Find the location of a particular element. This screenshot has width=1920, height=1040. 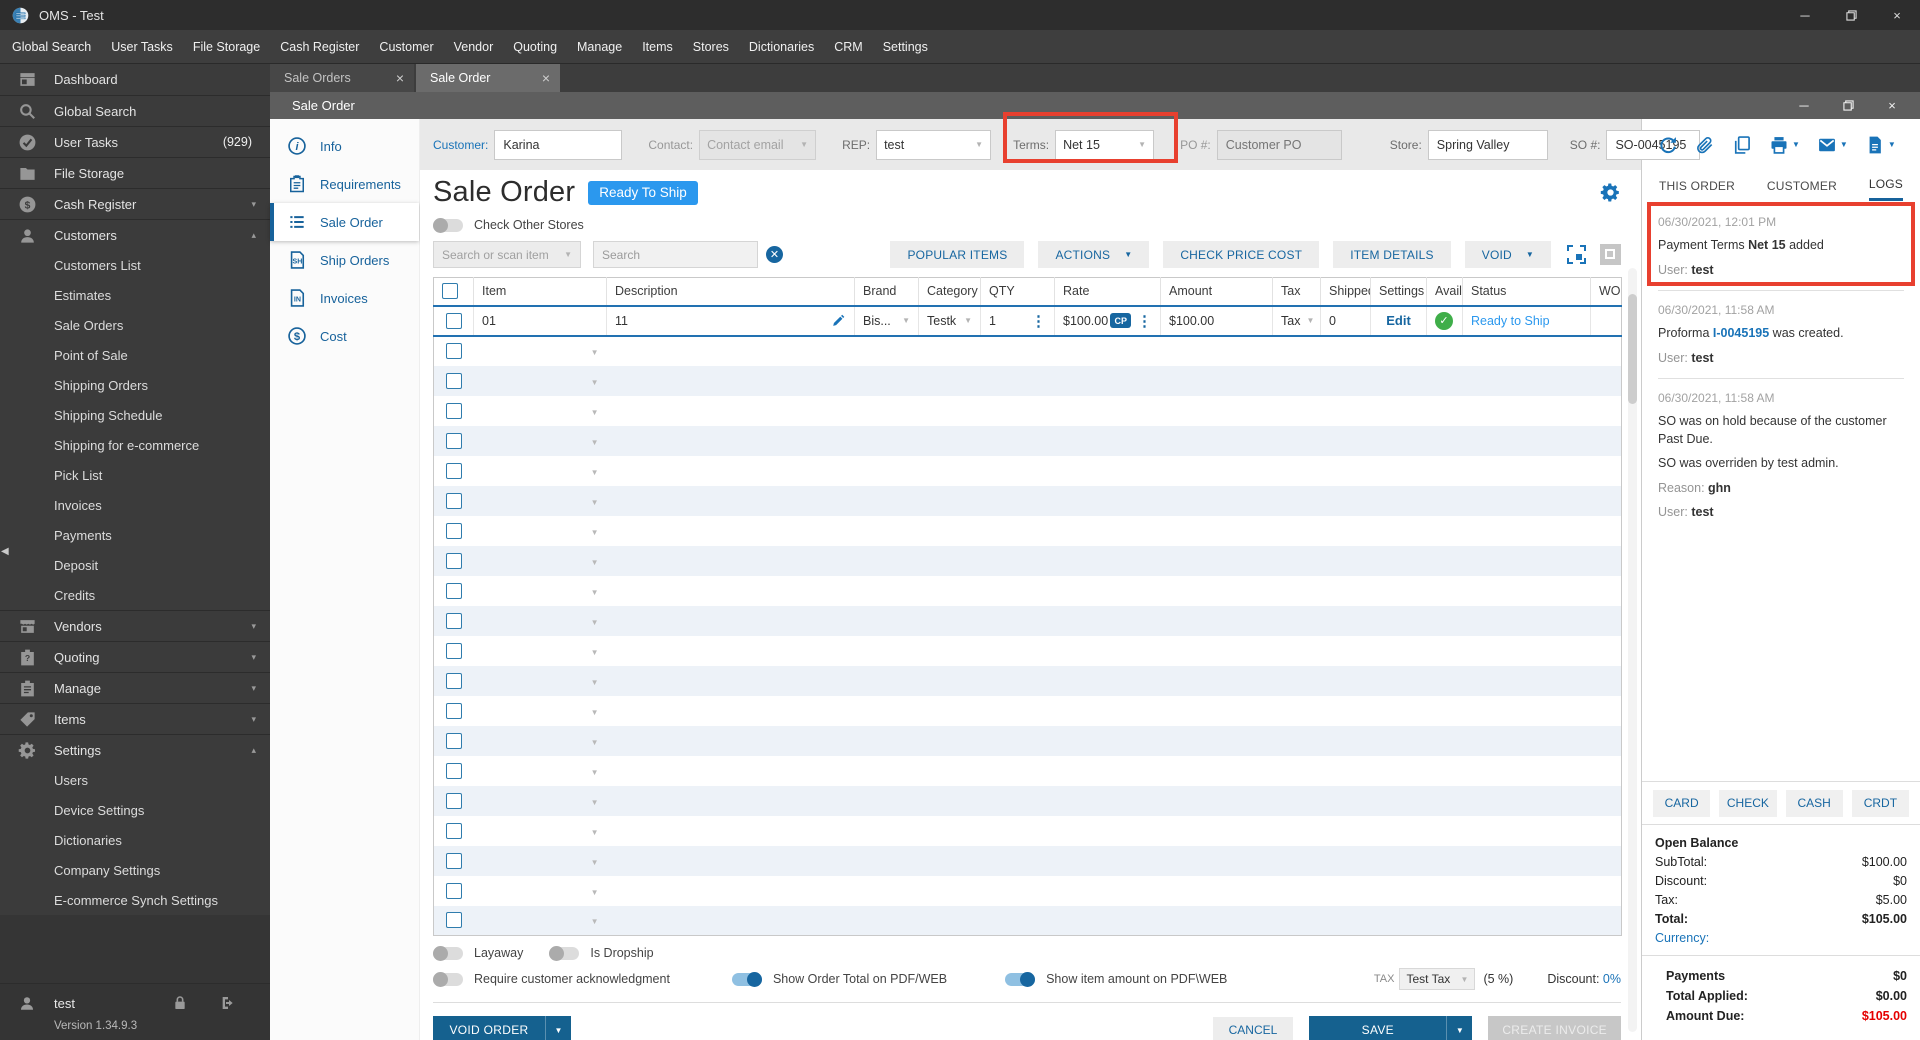

search-input: Search ✕ is located at coordinates (688, 254).